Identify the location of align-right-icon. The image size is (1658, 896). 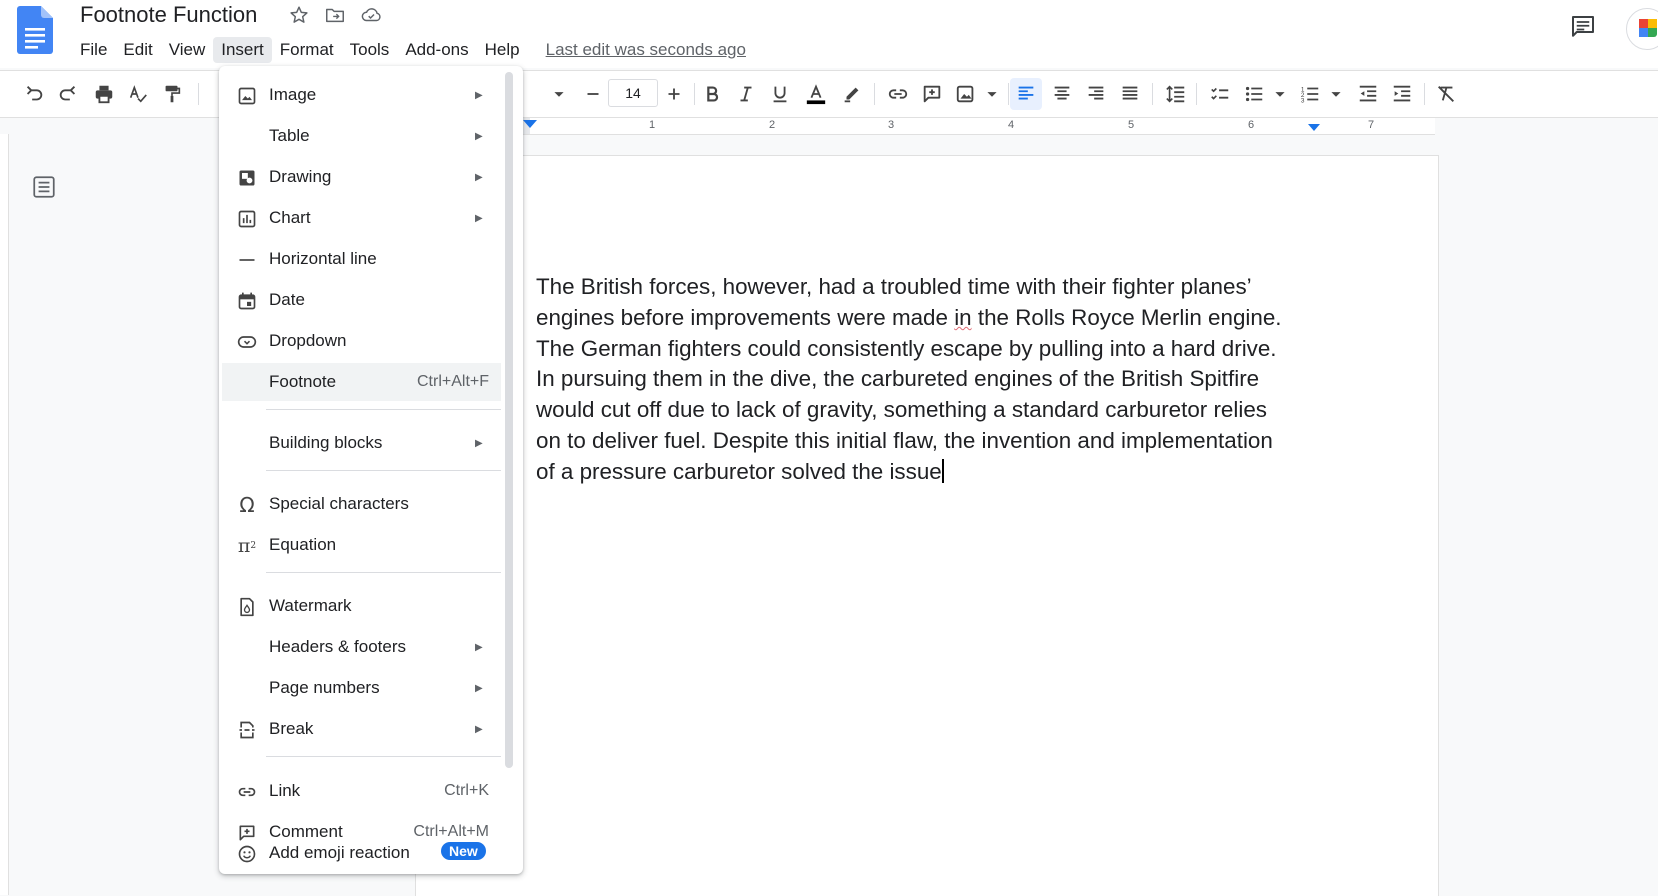
(1096, 94).